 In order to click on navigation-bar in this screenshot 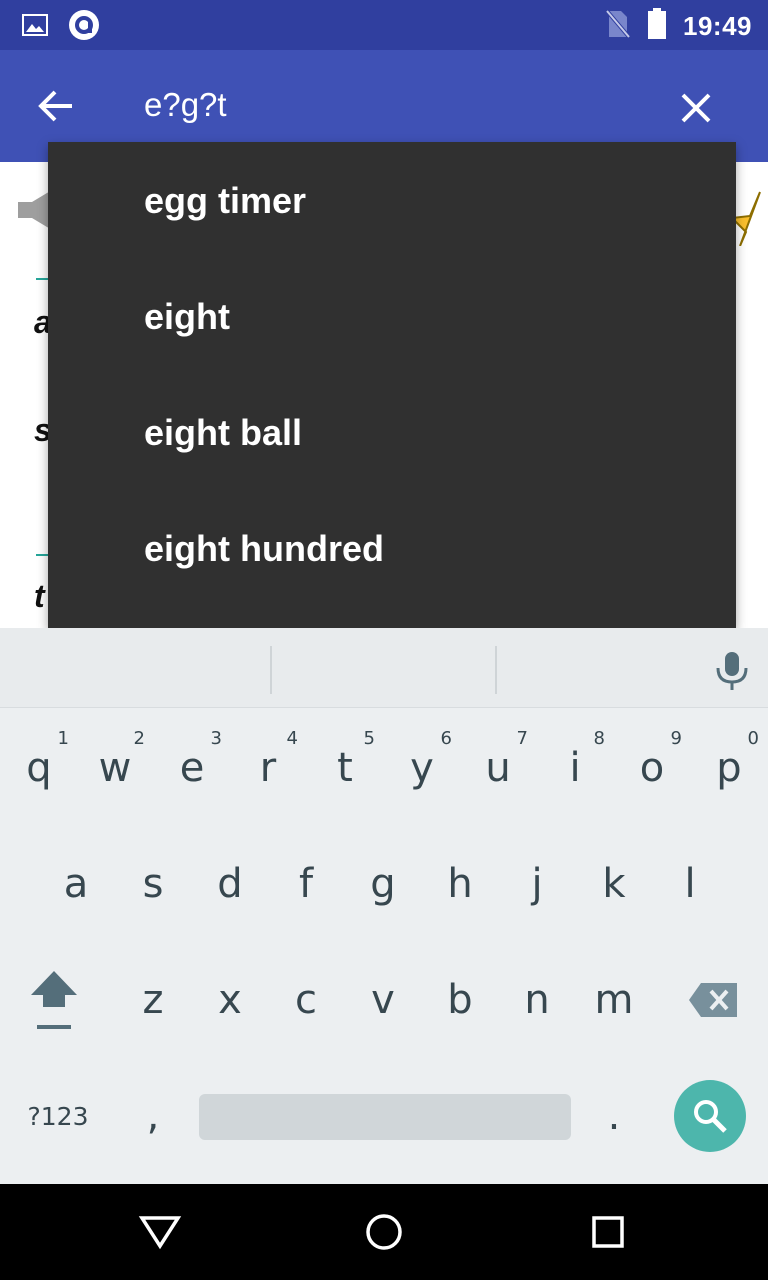, I will do `click(384, 1232)`.